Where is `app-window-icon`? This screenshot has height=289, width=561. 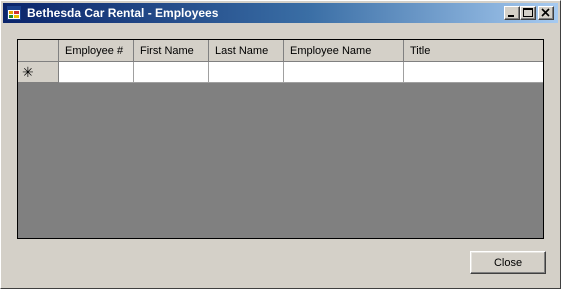
app-window-icon is located at coordinates (14, 13).